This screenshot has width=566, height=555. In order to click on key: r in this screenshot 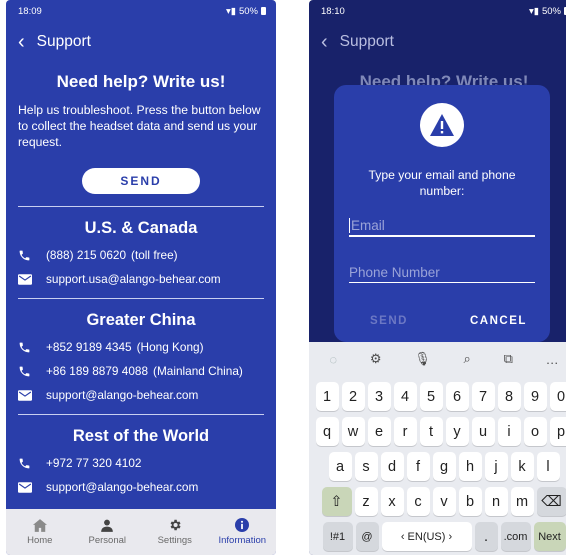, I will do `click(405, 431)`.